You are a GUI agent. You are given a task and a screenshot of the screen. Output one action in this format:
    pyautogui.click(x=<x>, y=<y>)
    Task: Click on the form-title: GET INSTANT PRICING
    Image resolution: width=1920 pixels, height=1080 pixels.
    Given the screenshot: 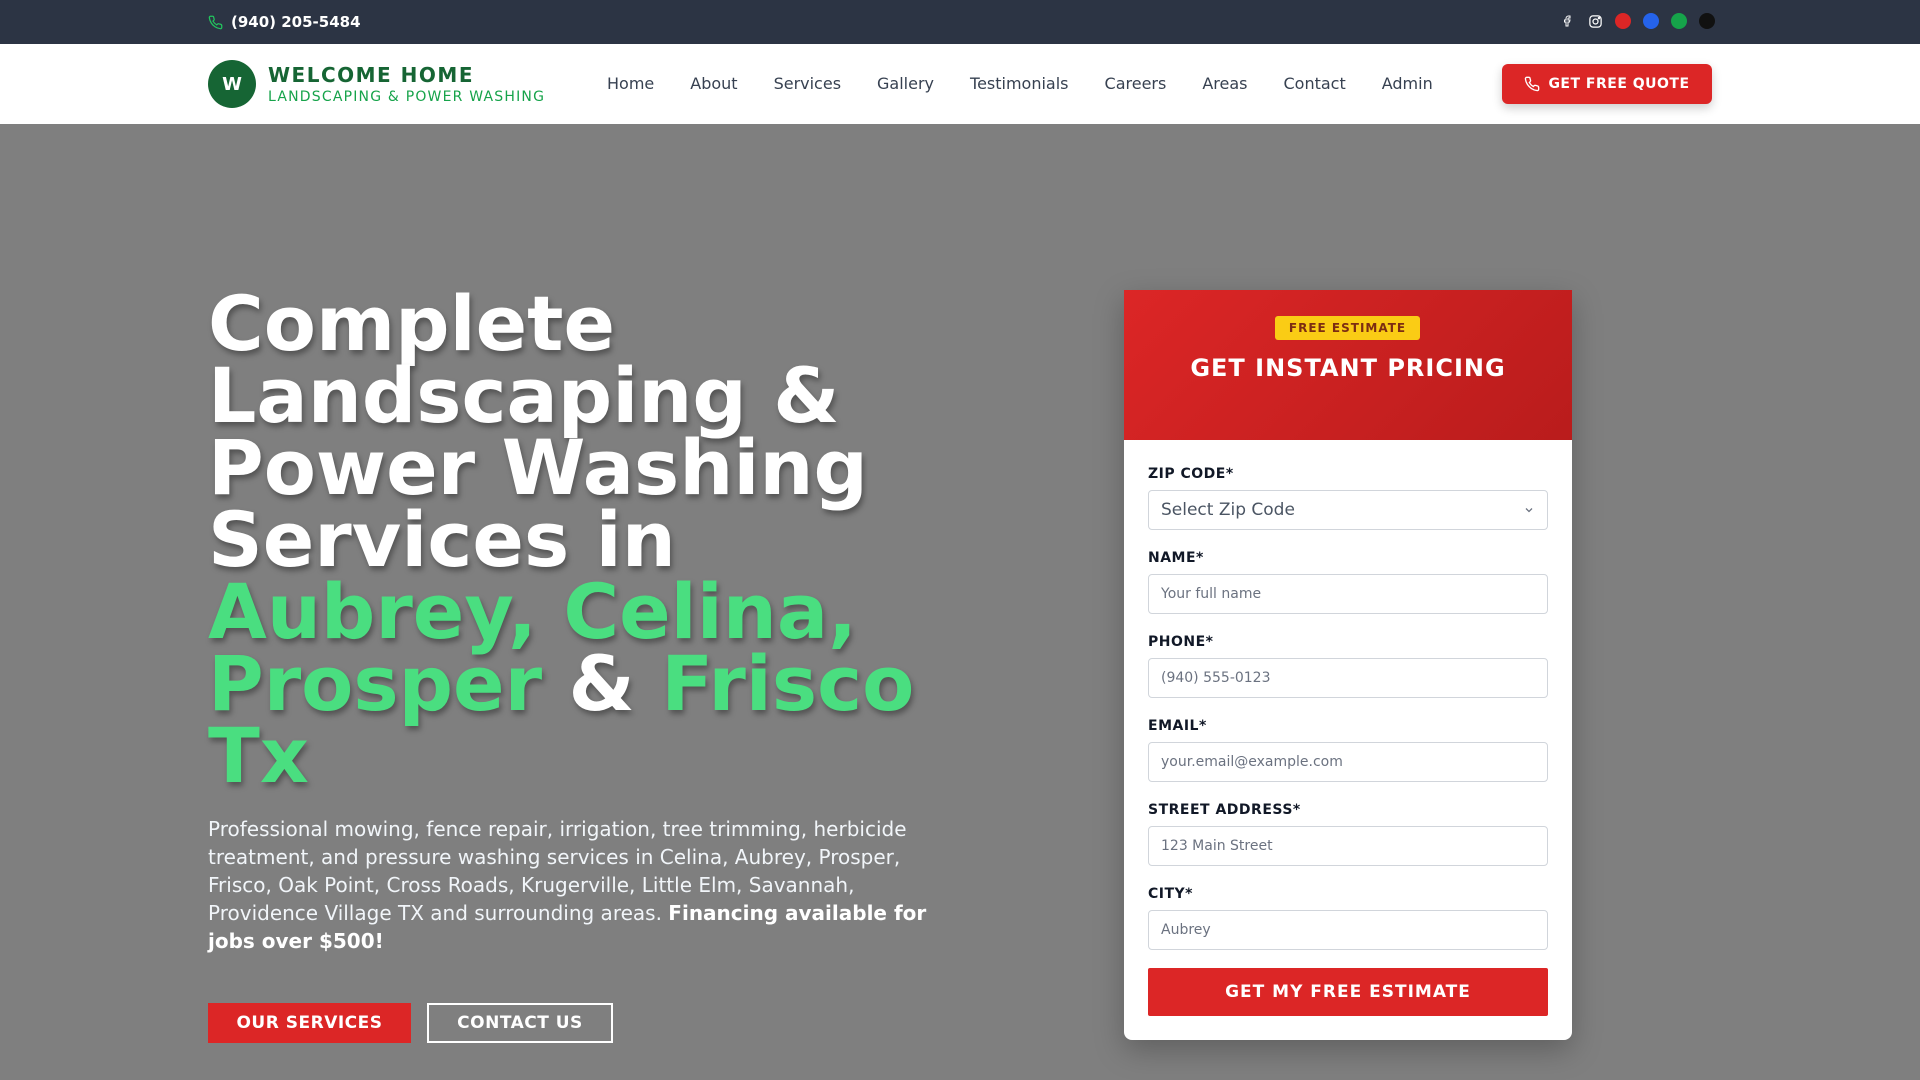 What is the action you would take?
    pyautogui.click(x=1348, y=368)
    